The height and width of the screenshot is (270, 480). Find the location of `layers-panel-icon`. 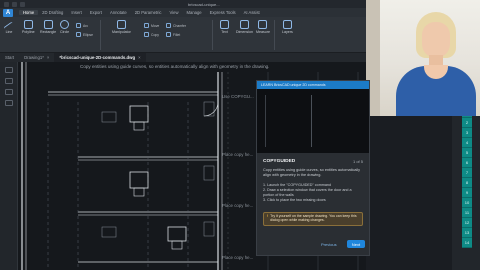

layers-panel-icon is located at coordinates (8, 92).